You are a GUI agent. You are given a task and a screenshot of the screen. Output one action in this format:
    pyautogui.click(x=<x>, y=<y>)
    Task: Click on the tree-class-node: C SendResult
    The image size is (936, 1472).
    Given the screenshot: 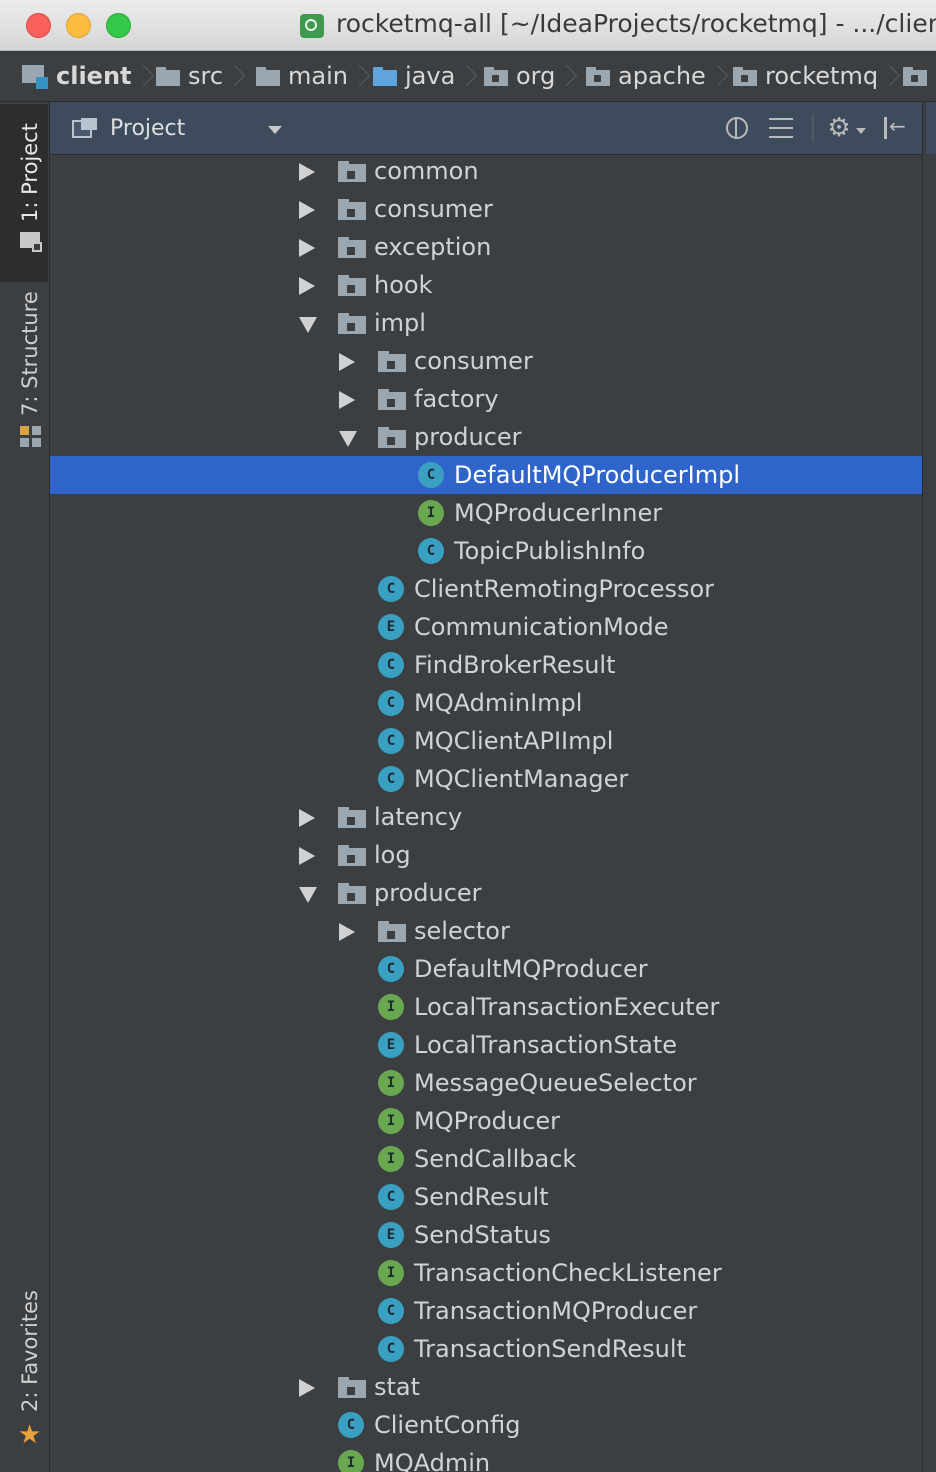 What is the action you would take?
    pyautogui.click(x=486, y=1197)
    